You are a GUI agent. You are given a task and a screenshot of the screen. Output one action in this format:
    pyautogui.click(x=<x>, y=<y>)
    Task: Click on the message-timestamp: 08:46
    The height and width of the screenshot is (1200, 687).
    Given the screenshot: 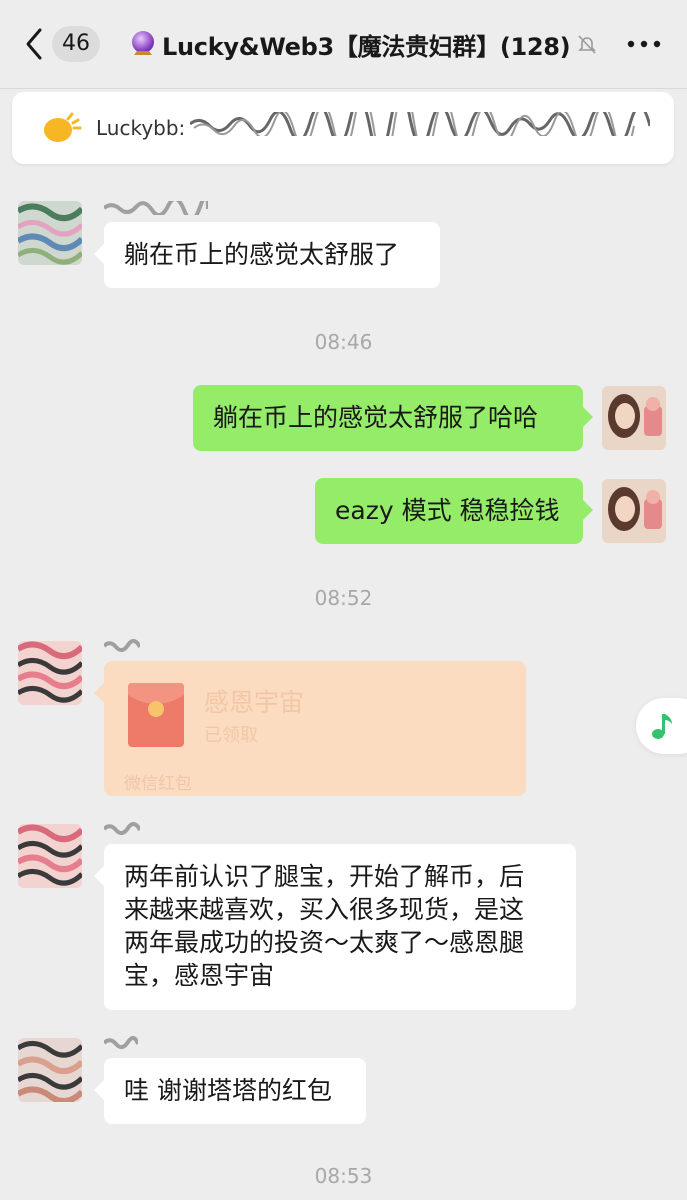 What is the action you would take?
    pyautogui.click(x=343, y=342)
    